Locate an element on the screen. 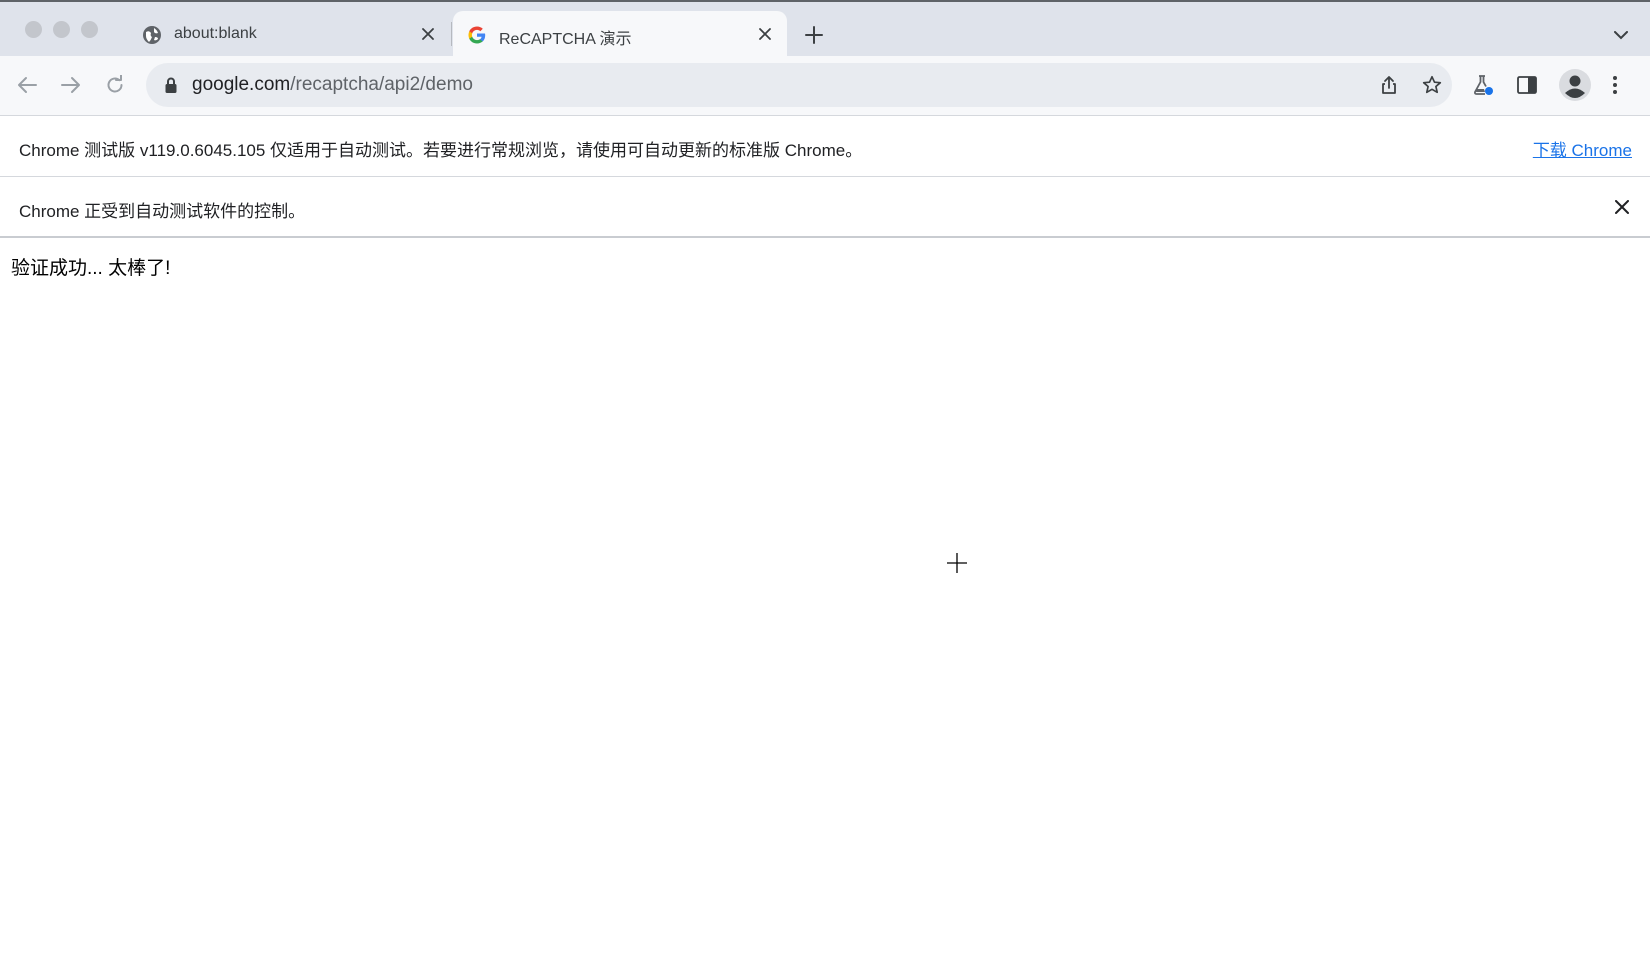 The image size is (1650, 968). toolbar: google.com/recaptcha/api2/demo is located at coordinates (825, 86).